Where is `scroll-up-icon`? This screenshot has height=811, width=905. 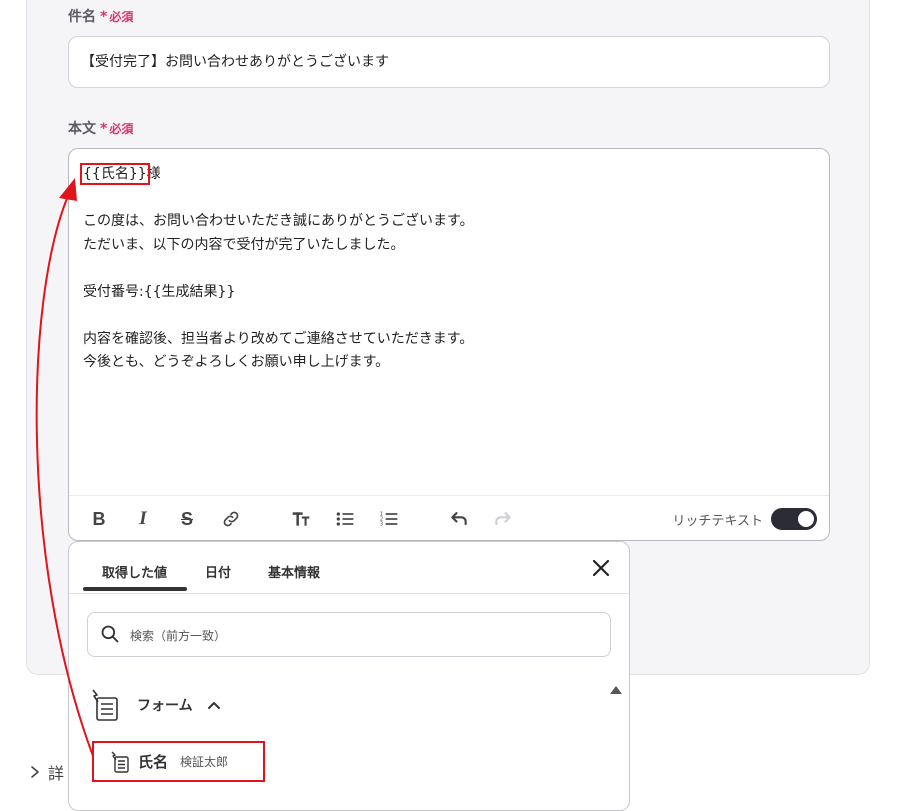 scroll-up-icon is located at coordinates (616, 690).